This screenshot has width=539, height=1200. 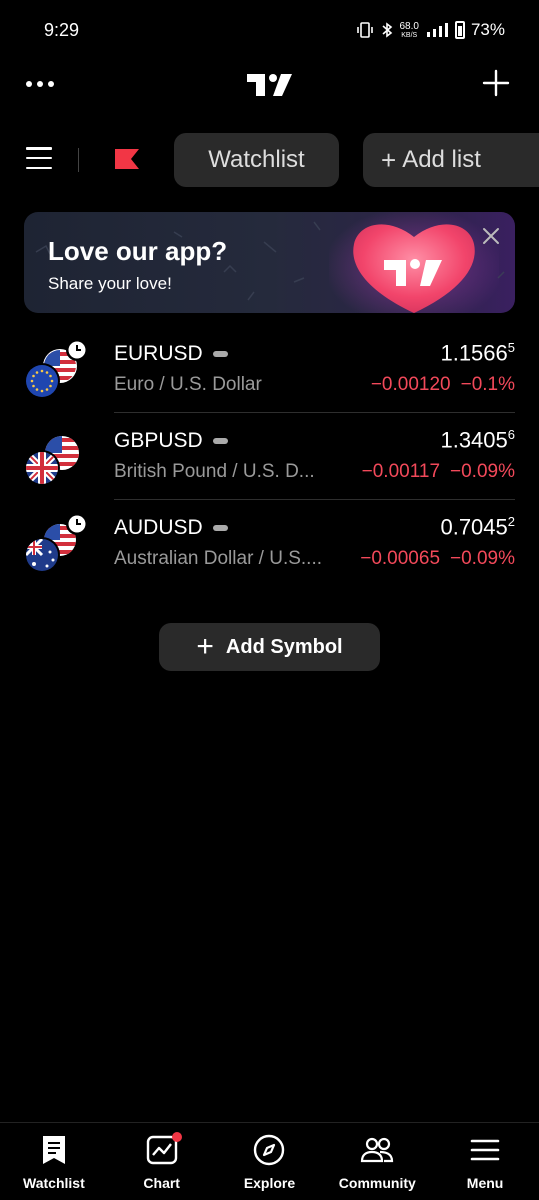 What do you see at coordinates (56, 543) in the screenshot?
I see `aud-usd-flags-icon` at bounding box center [56, 543].